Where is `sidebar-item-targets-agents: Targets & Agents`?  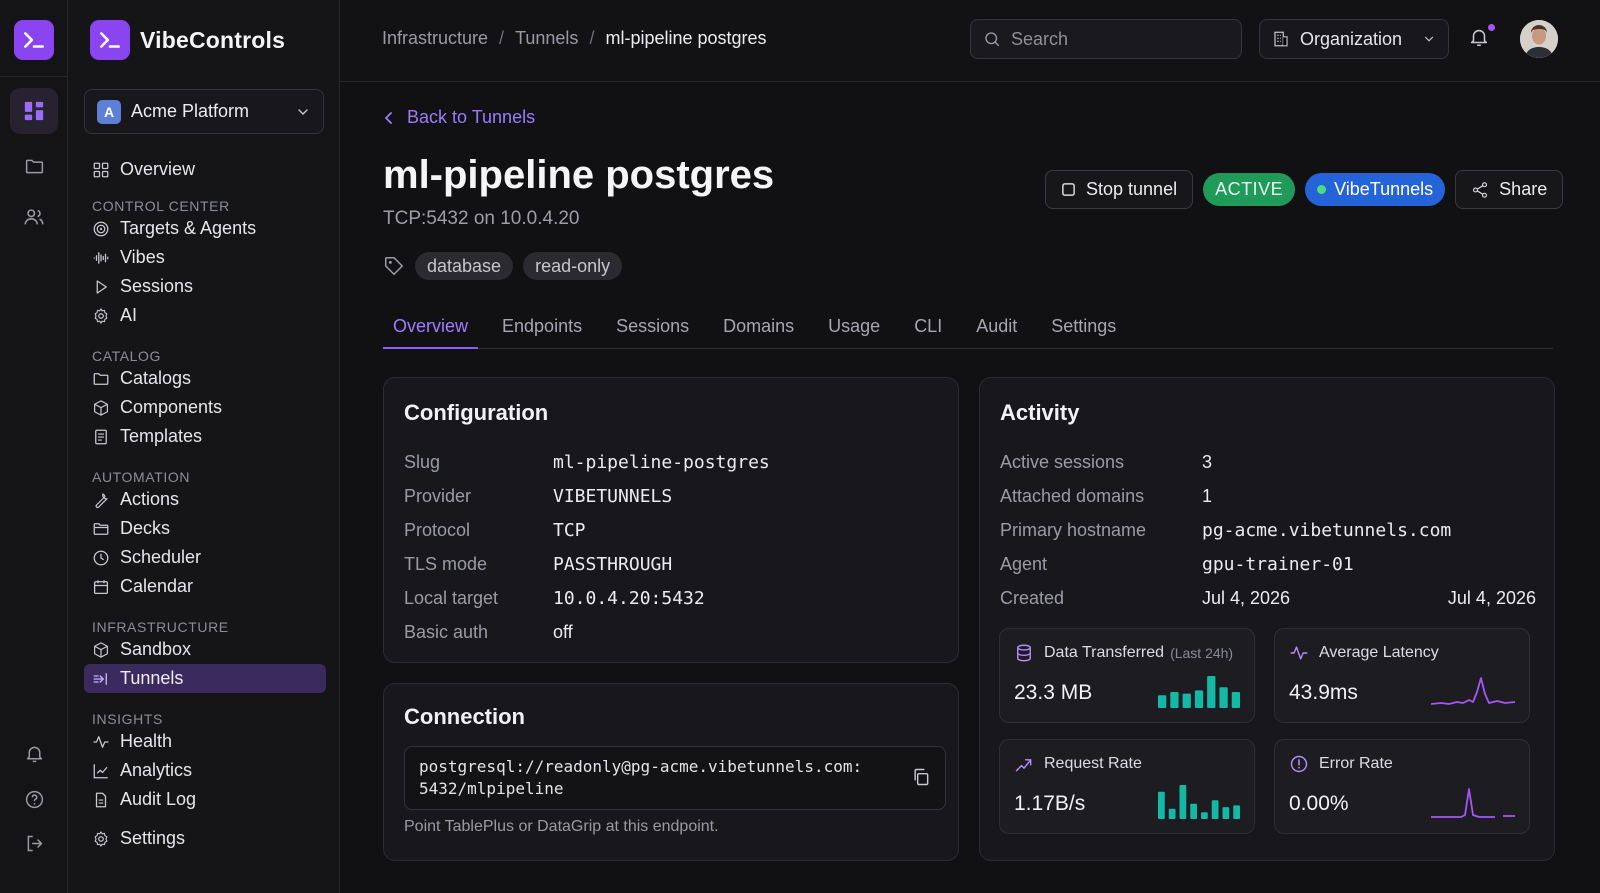 sidebar-item-targets-agents: Targets & Agents is located at coordinates (205, 228).